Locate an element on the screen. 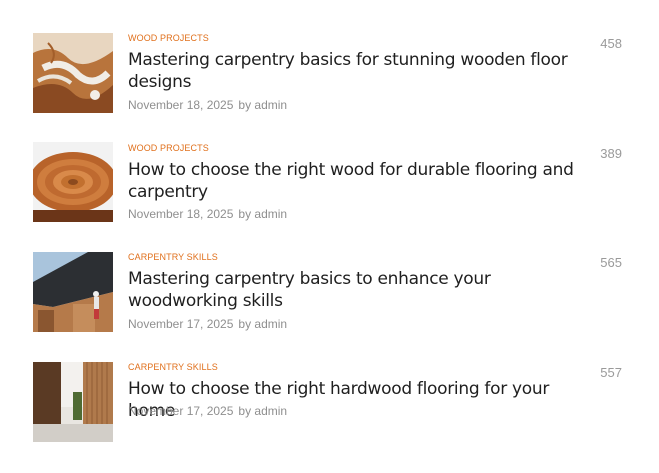  post-thumbnail-roofers is located at coordinates (73, 292).